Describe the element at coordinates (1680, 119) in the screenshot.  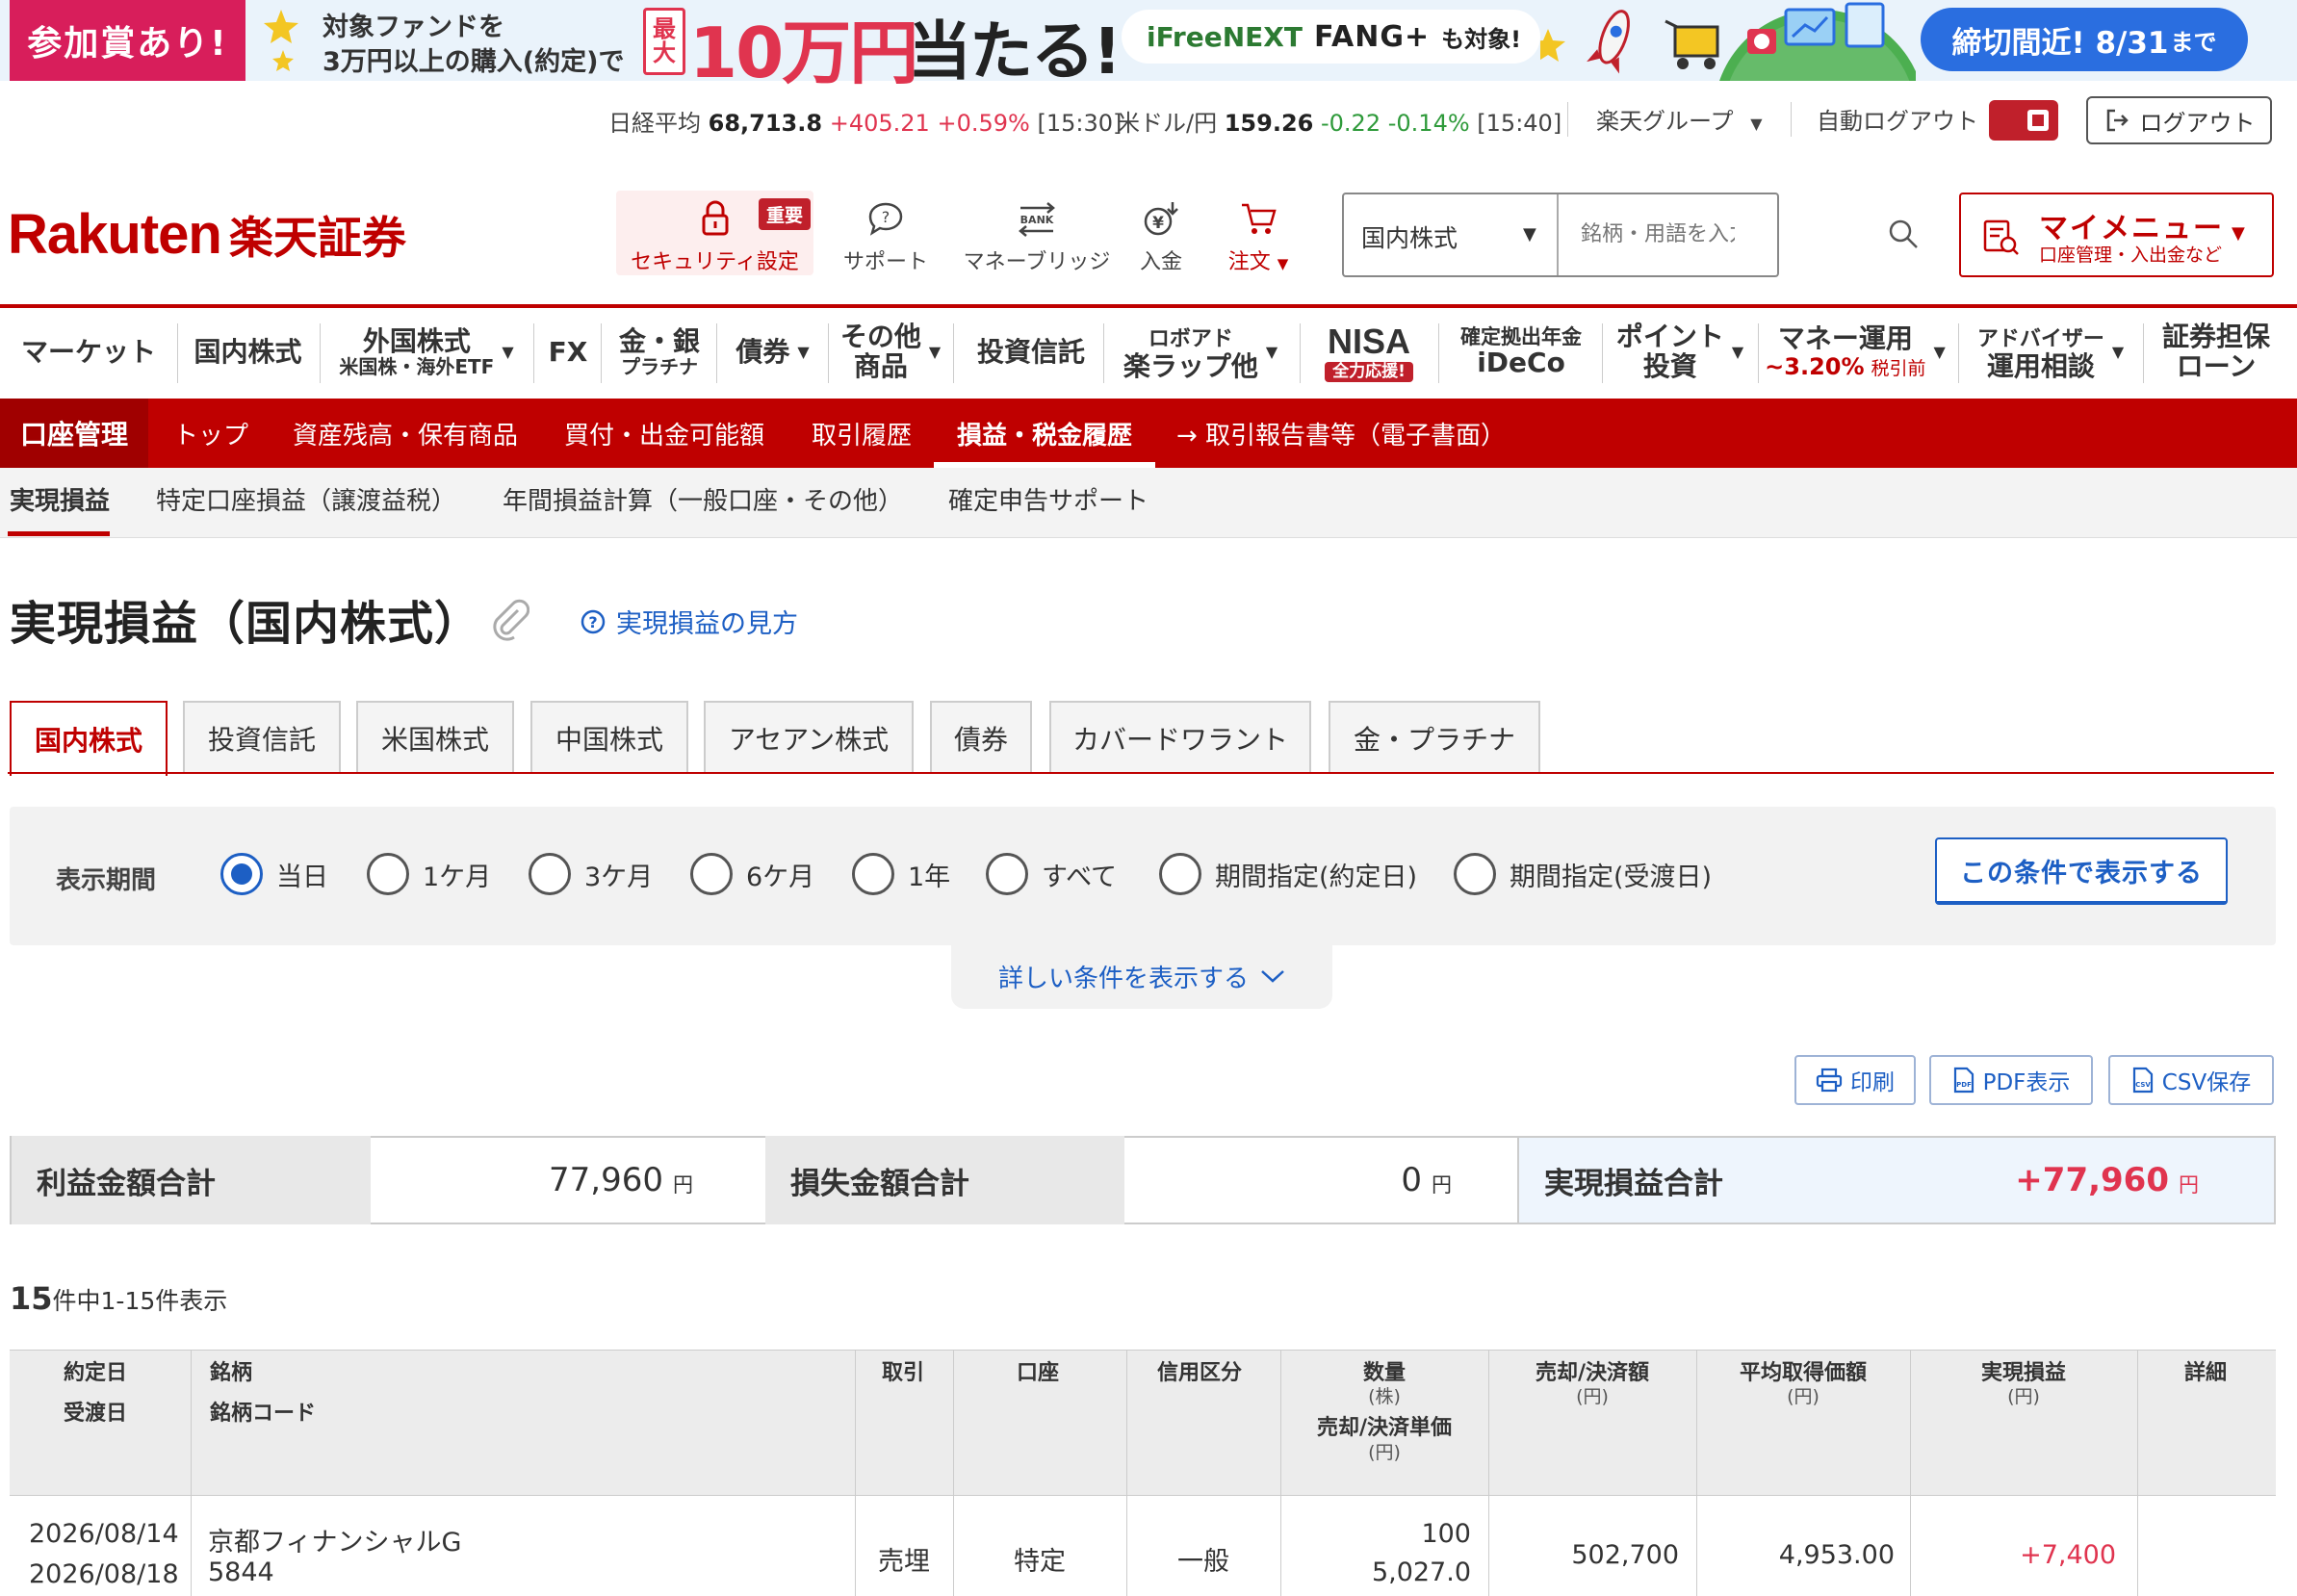
I see `rakuten-group-menu: 楽天グループ ▼` at that location.